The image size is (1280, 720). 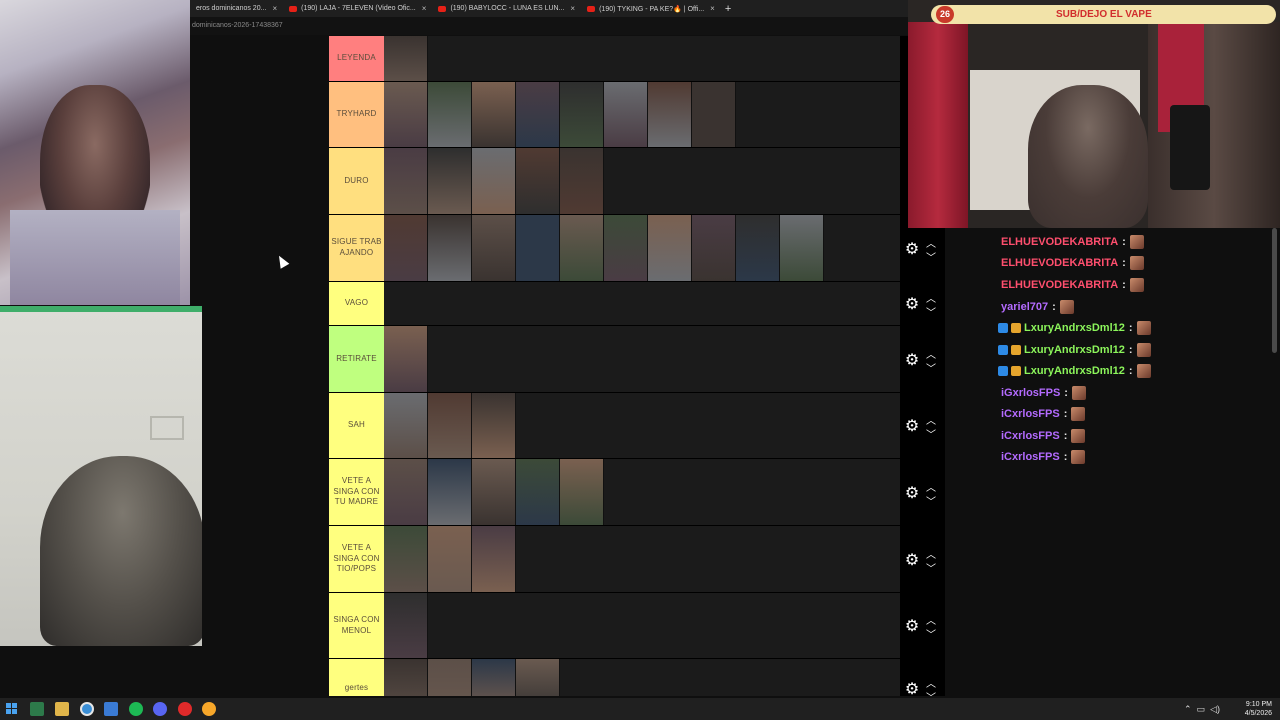 I want to click on tier-label: SINGA CON MENOL, so click(x=356, y=625).